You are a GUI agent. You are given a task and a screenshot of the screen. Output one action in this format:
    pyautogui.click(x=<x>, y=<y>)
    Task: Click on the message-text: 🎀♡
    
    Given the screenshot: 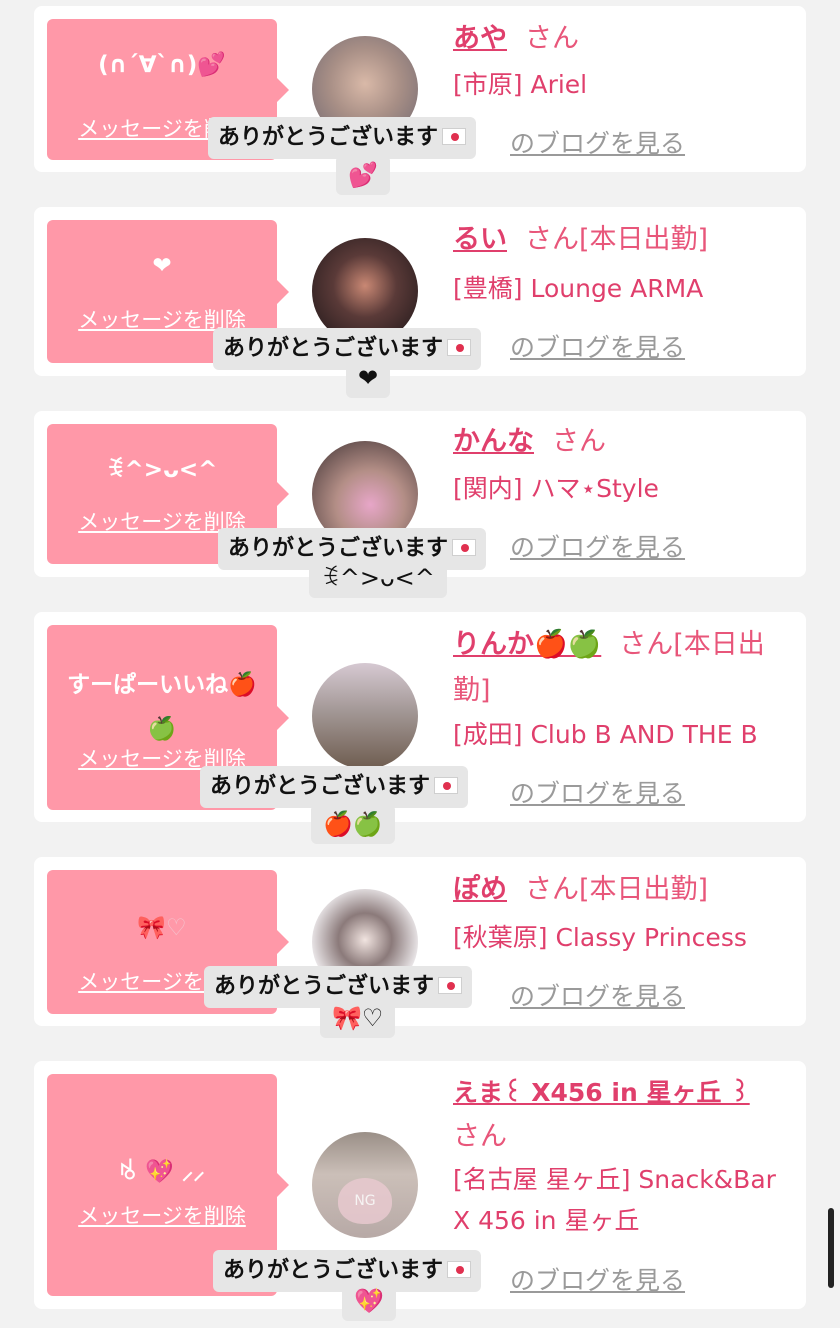 What is the action you would take?
    pyautogui.click(x=162, y=928)
    